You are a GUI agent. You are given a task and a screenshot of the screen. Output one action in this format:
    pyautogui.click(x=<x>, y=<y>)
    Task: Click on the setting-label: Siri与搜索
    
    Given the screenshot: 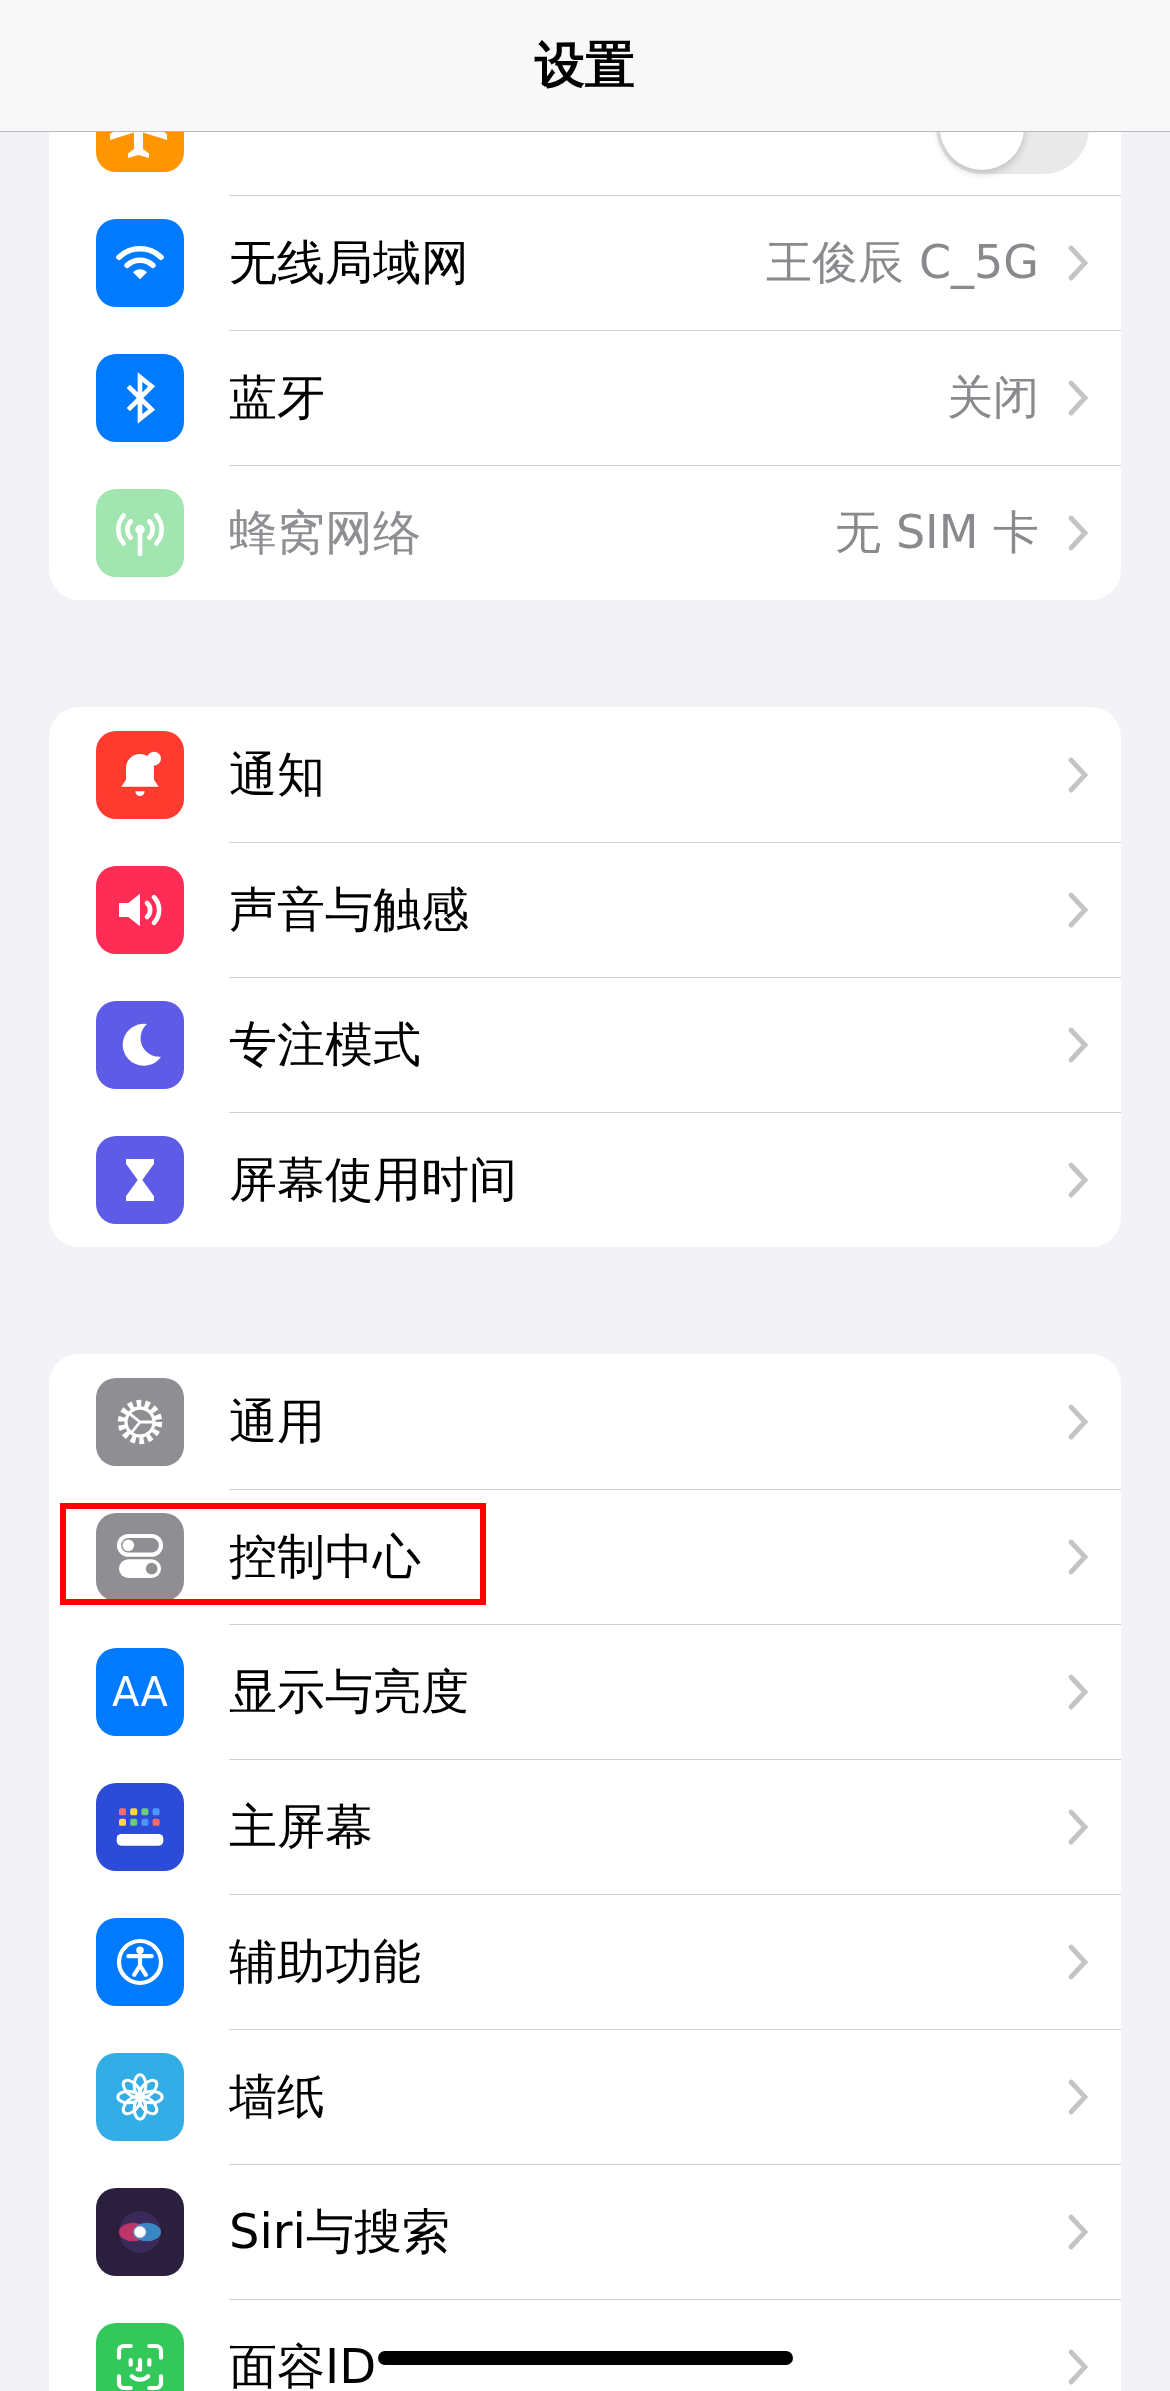 What is the action you would take?
    pyautogui.click(x=339, y=2232)
    